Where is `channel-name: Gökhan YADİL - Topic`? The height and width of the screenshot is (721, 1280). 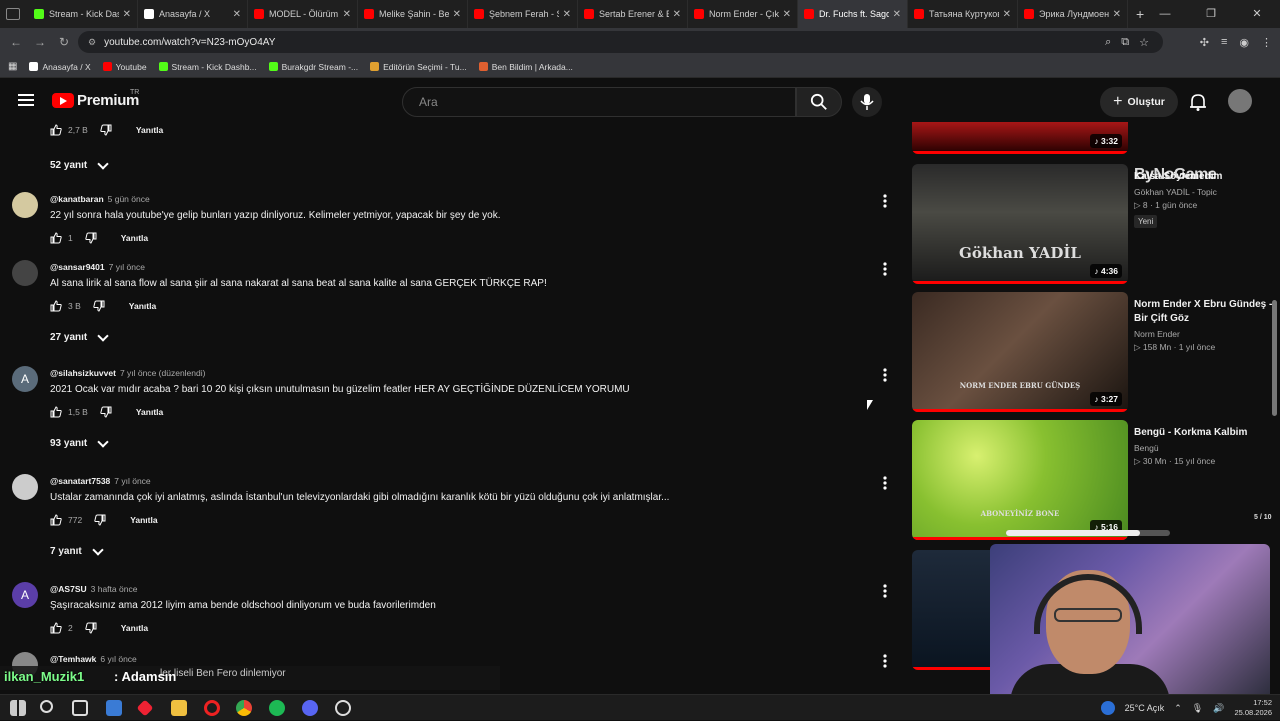 channel-name: Gökhan YADİL - Topic is located at coordinates (1204, 192).